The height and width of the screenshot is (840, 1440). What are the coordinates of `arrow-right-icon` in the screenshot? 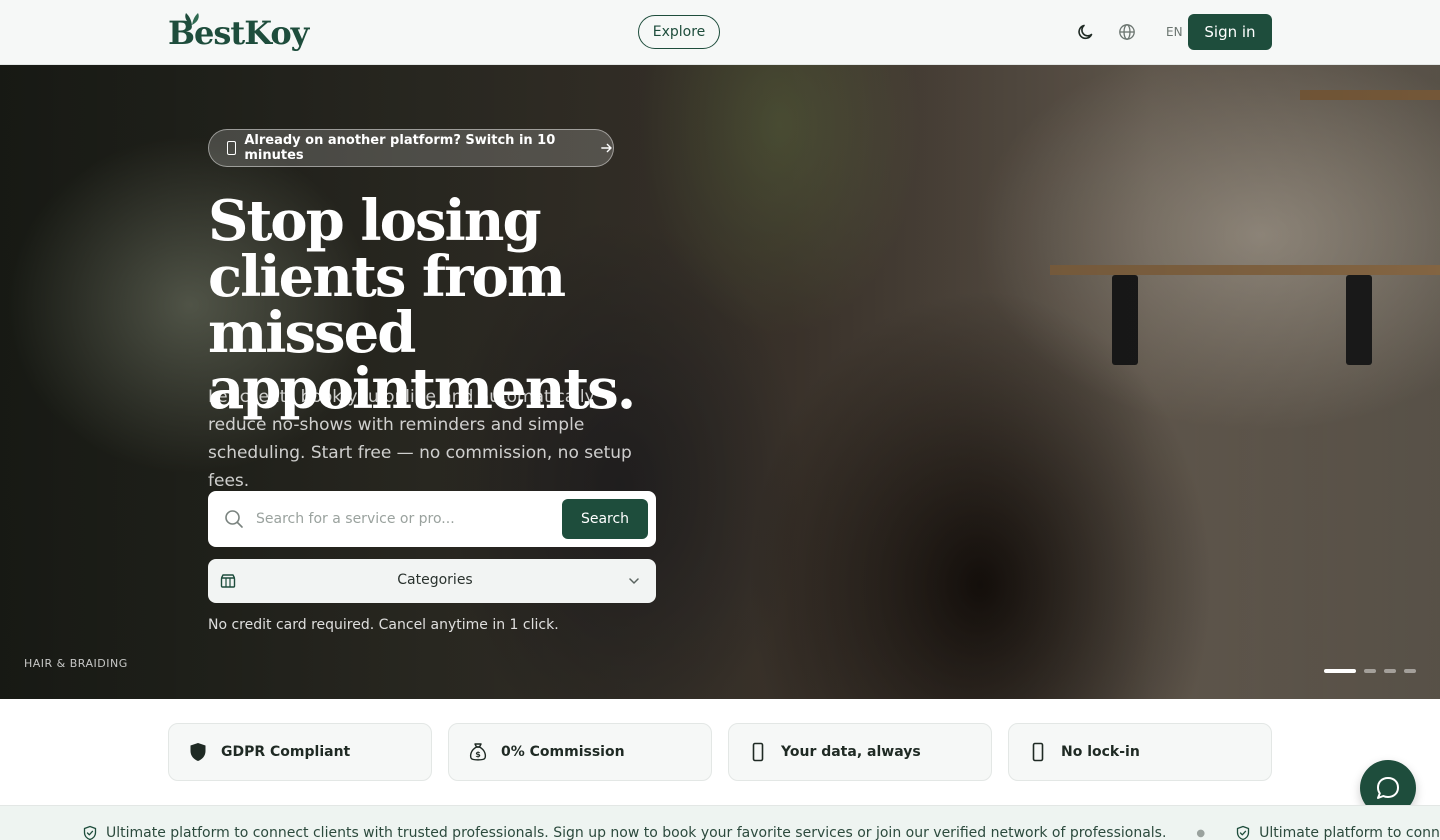 It's located at (606, 148).